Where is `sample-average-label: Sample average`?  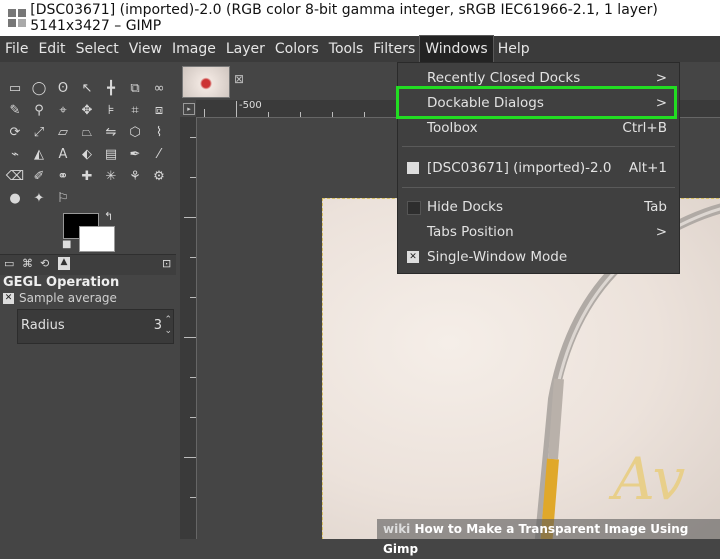 sample-average-label: Sample average is located at coordinates (68, 298).